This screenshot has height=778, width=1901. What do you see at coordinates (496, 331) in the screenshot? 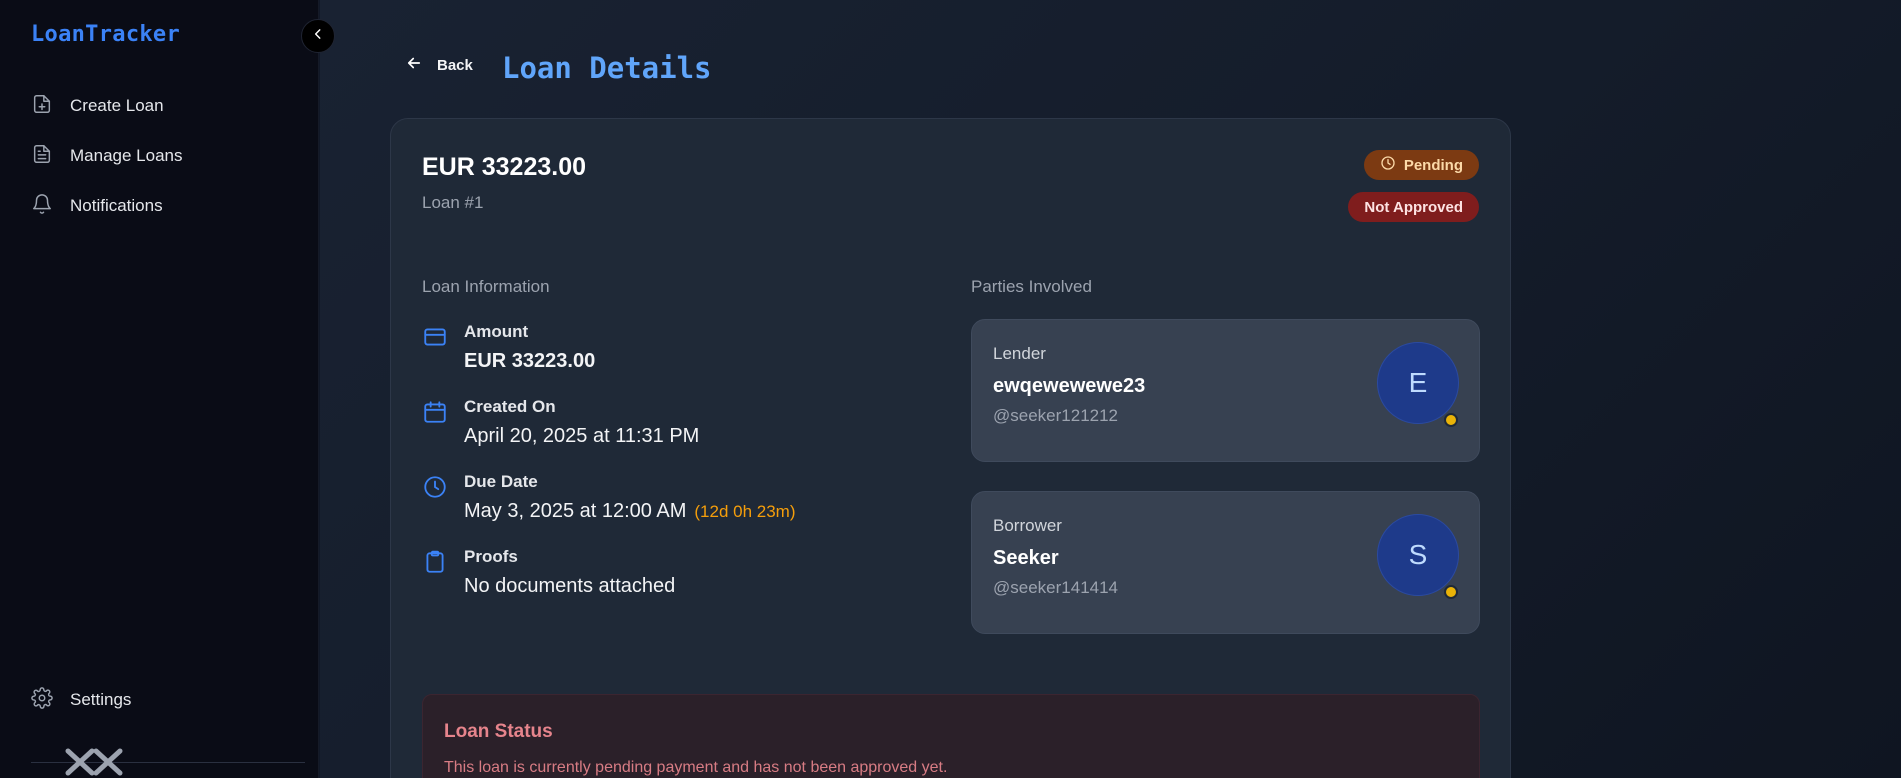
I see `amount-label: Amount` at bounding box center [496, 331].